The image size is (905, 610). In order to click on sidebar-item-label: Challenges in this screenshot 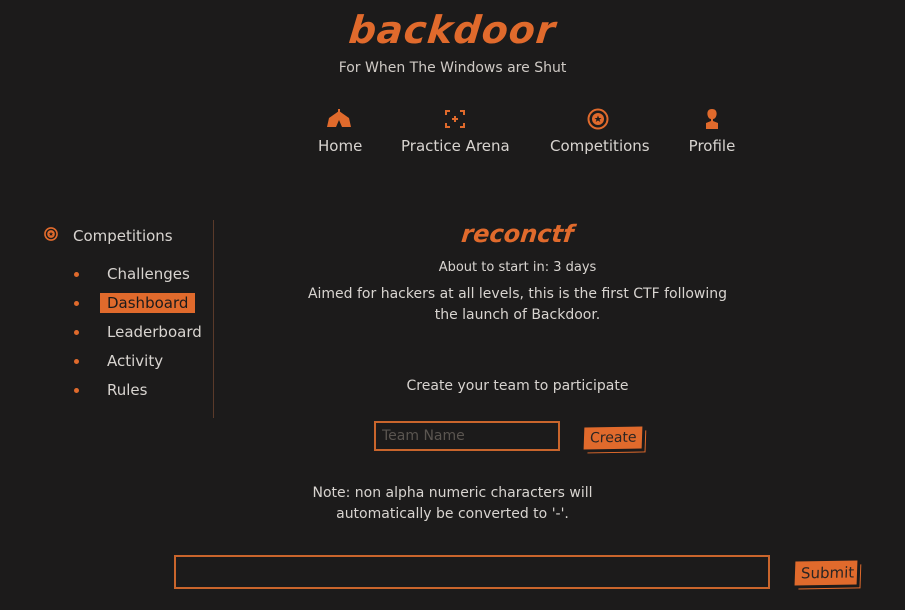, I will do `click(148, 274)`.